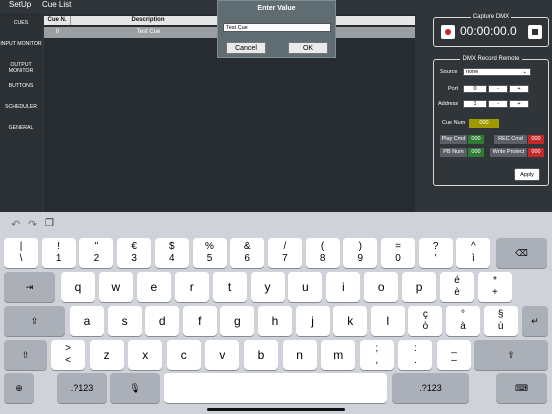 The height and width of the screenshot is (414, 552). What do you see at coordinates (415, 355) in the screenshot?
I see `key-.: :.` at bounding box center [415, 355].